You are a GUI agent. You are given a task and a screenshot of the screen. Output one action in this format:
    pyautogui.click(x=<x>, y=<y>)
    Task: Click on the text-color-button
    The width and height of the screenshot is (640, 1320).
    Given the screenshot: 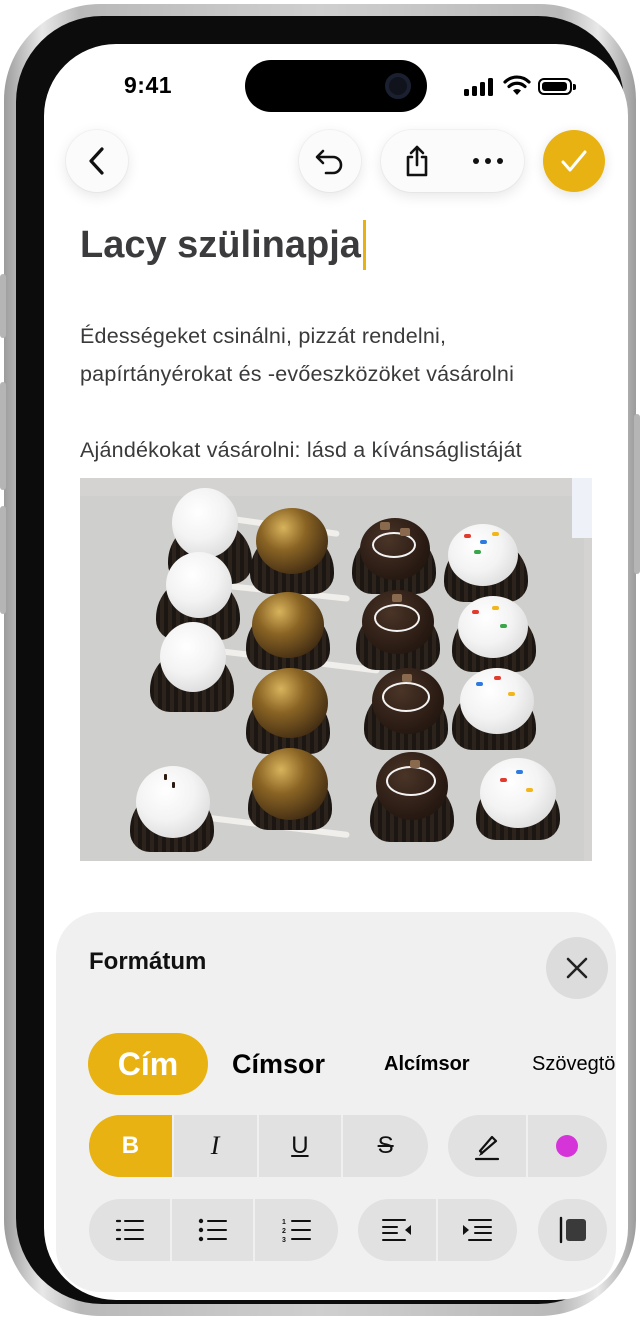 What is the action you would take?
    pyautogui.click(x=568, y=1146)
    